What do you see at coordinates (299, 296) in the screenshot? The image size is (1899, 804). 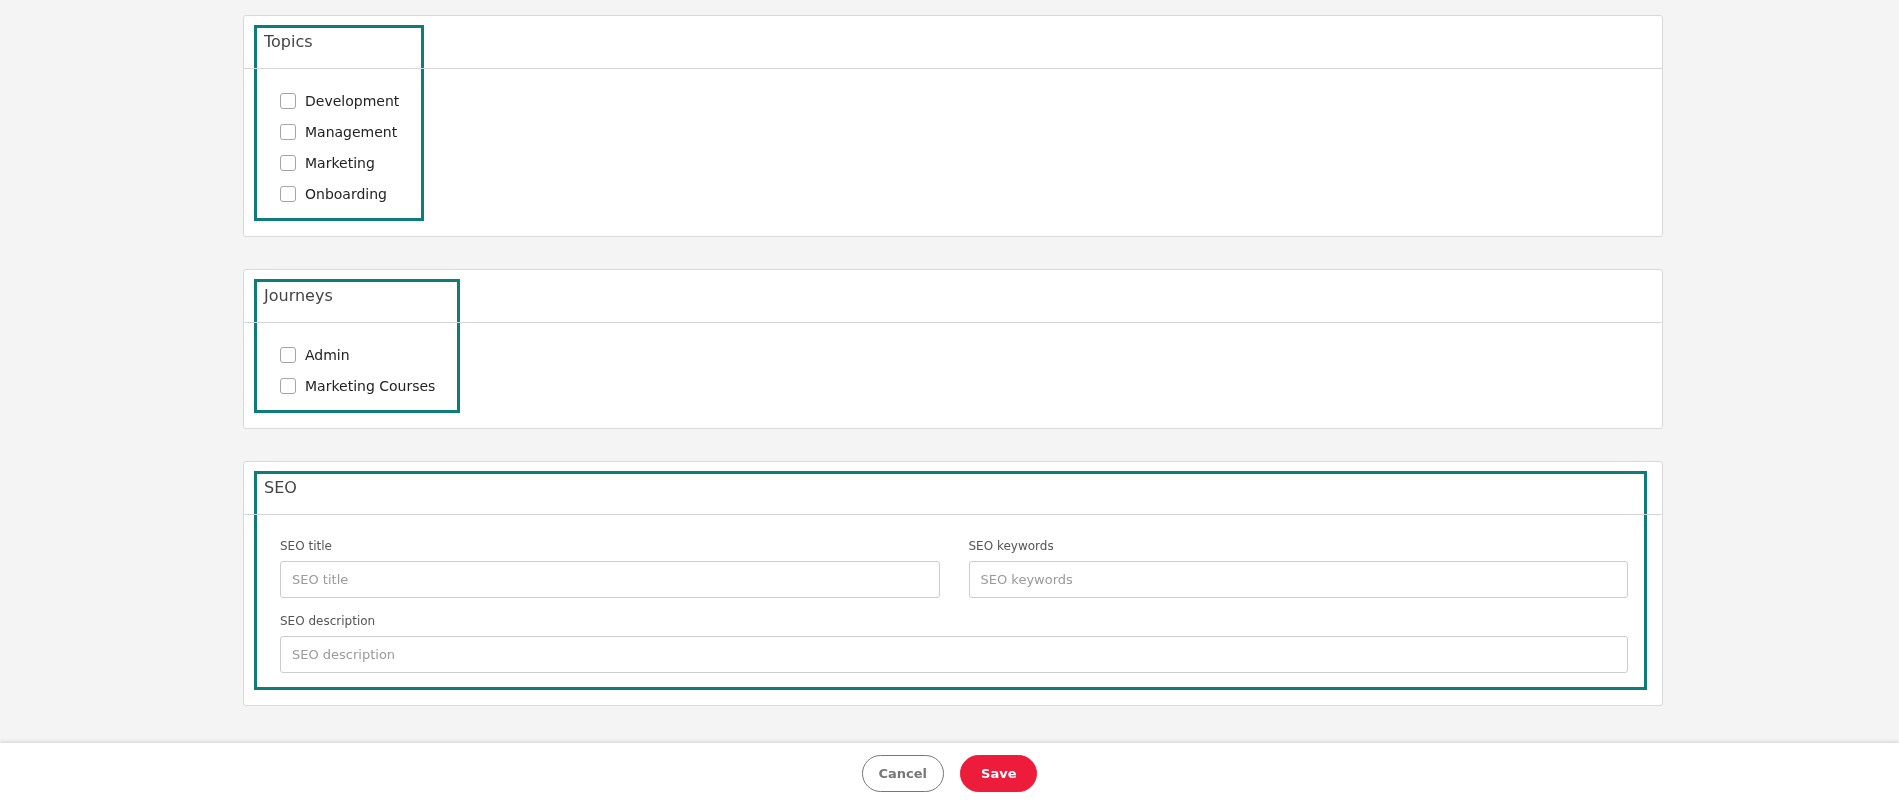 I see `section-title: Journeys` at bounding box center [299, 296].